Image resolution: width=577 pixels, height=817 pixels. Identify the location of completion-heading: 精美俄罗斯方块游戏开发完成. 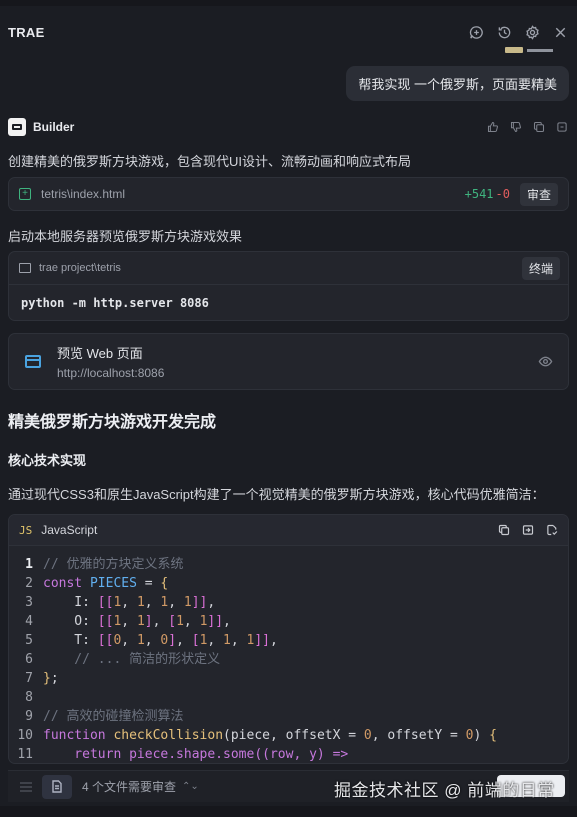
(112, 422).